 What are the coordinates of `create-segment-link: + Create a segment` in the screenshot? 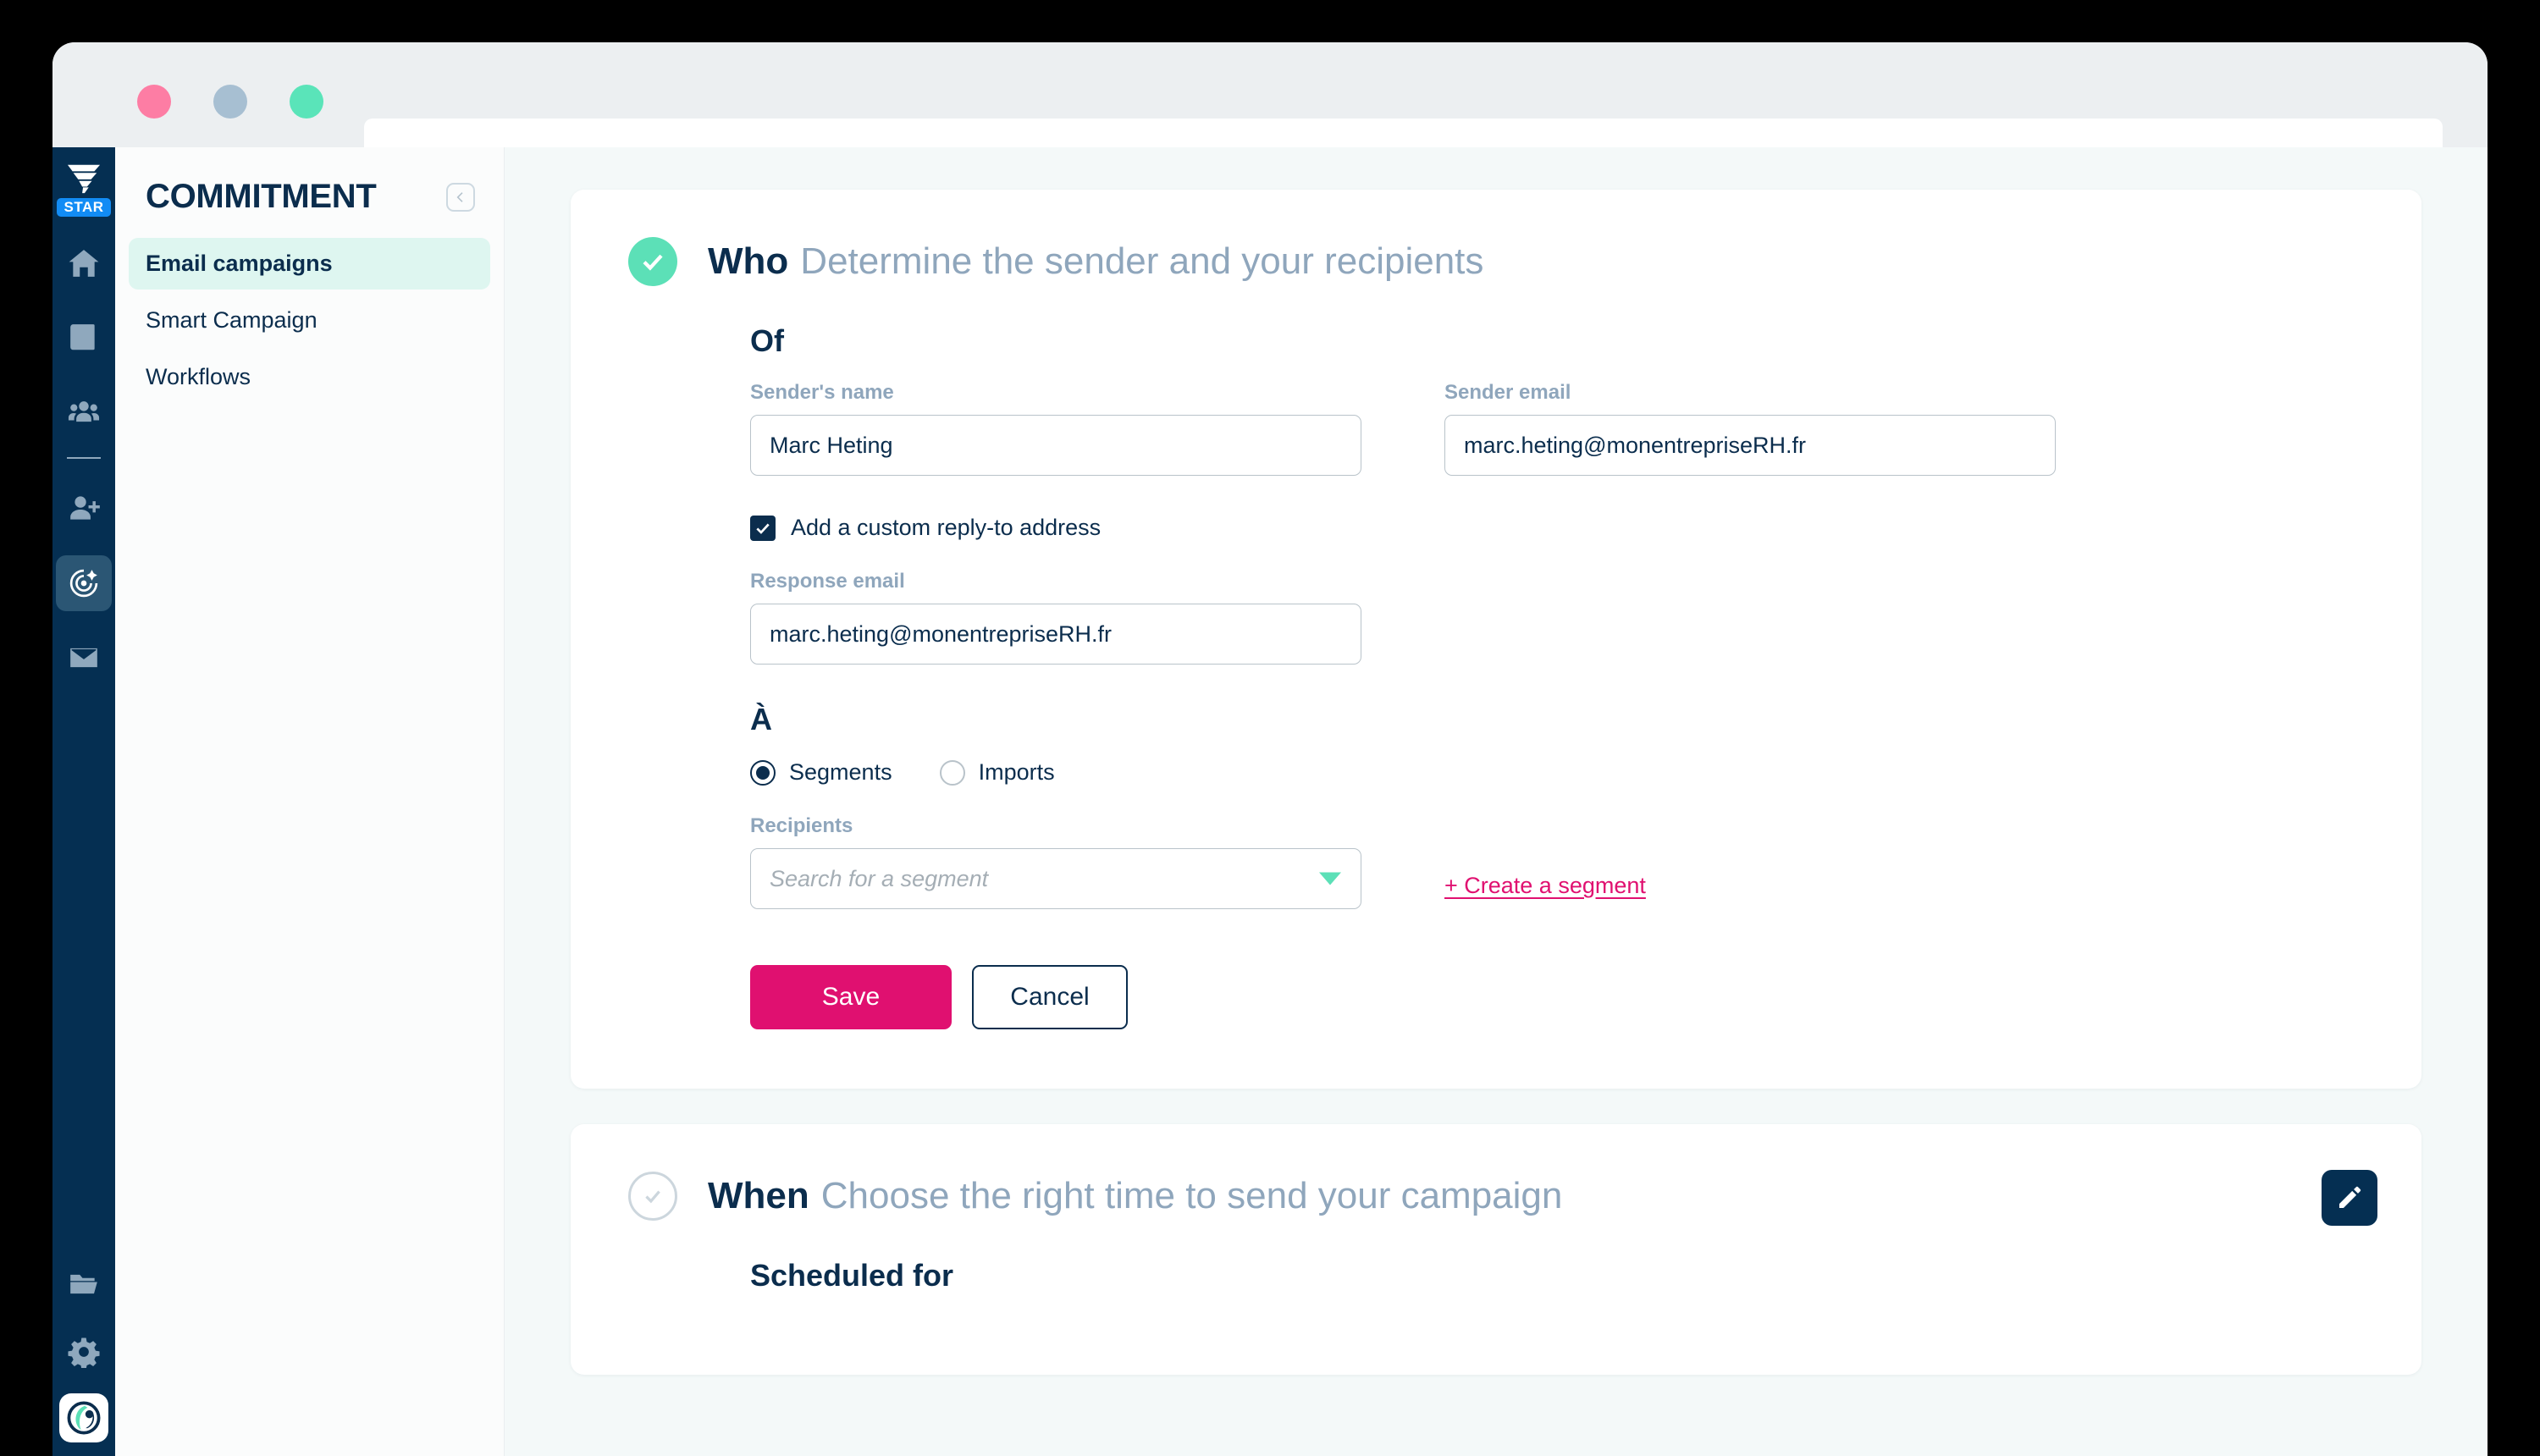 It's located at (1545, 886).